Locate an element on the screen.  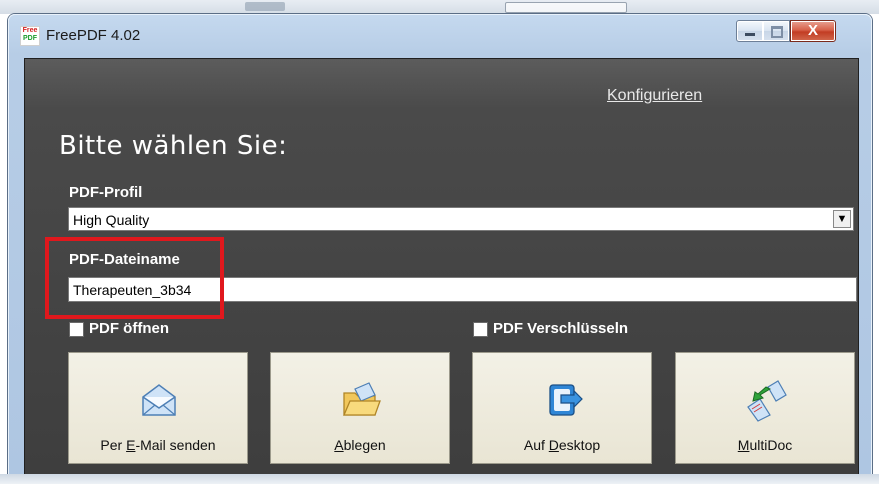
maximize-button is located at coordinates (776, 31).